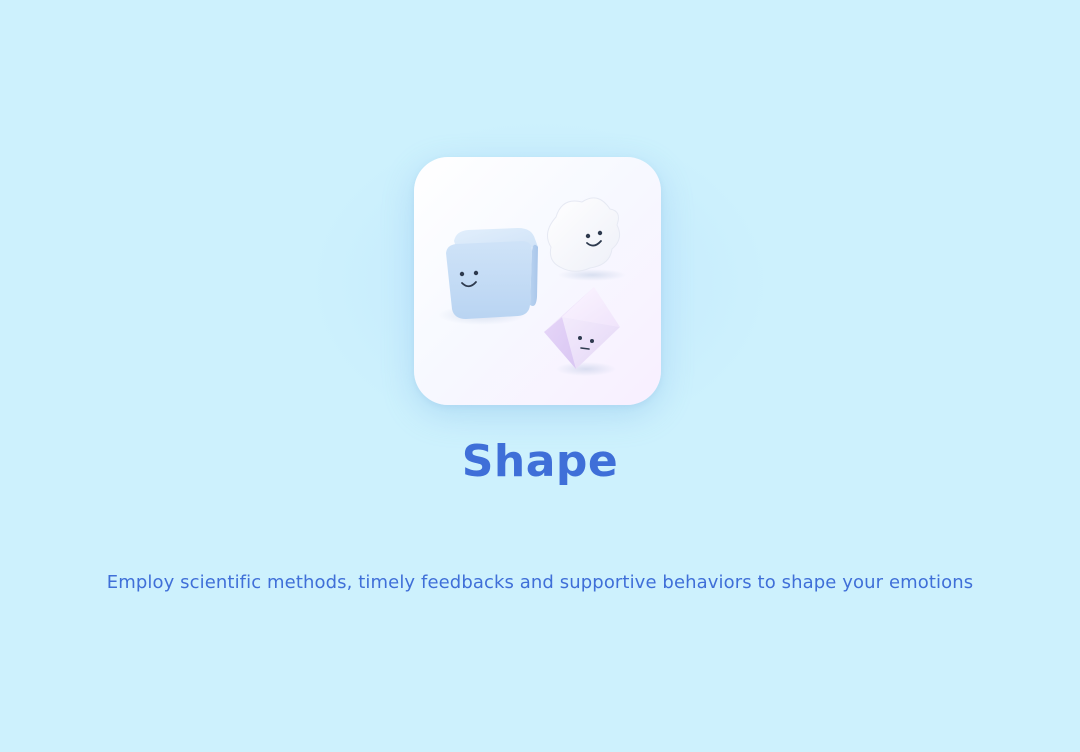 Image resolution: width=1080 pixels, height=752 pixels. I want to click on app-title: Shape, so click(540, 461).